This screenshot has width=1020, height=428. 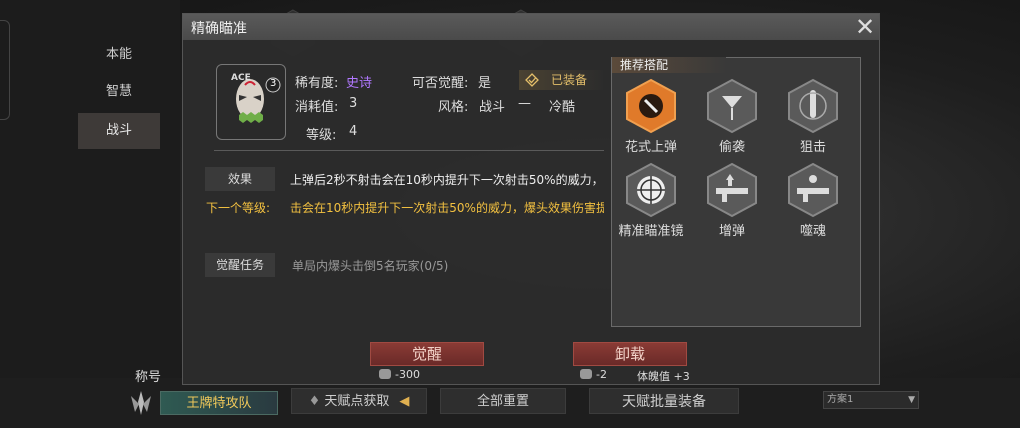 I want to click on title-button: 王牌特攻队, so click(x=219, y=403).